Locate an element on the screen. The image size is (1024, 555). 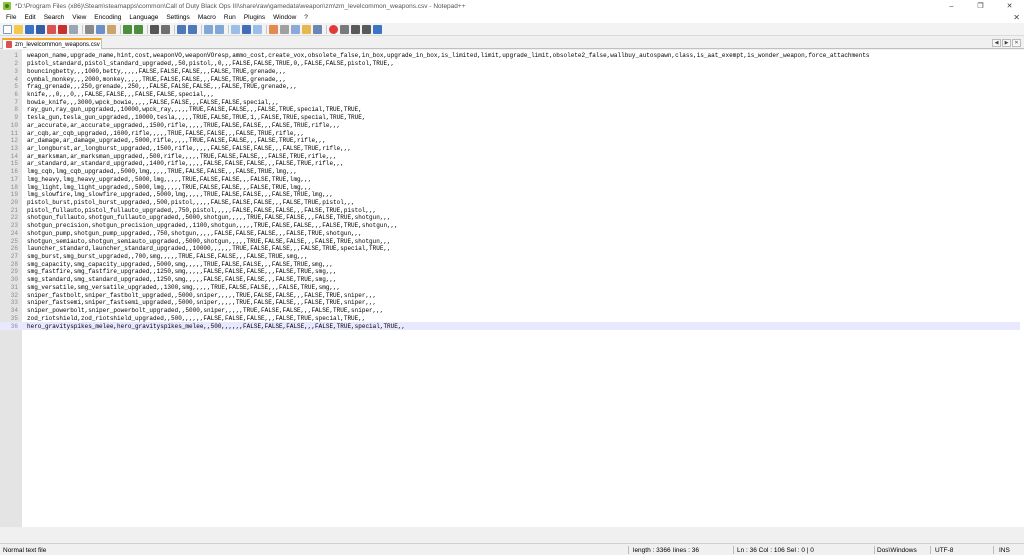
print-icon is located at coordinates (73, 29).